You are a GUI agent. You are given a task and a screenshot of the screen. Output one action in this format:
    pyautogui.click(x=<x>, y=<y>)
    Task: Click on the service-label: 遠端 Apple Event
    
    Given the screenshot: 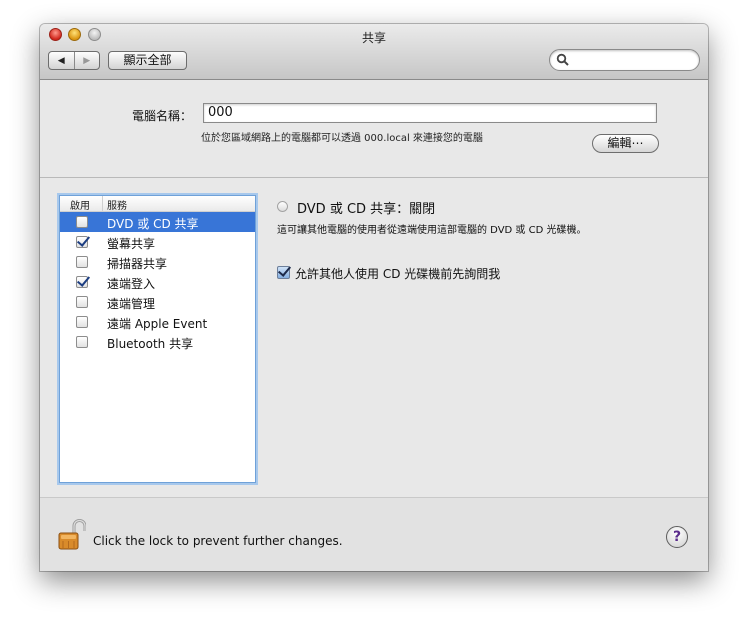 What is the action you would take?
    pyautogui.click(x=157, y=324)
    